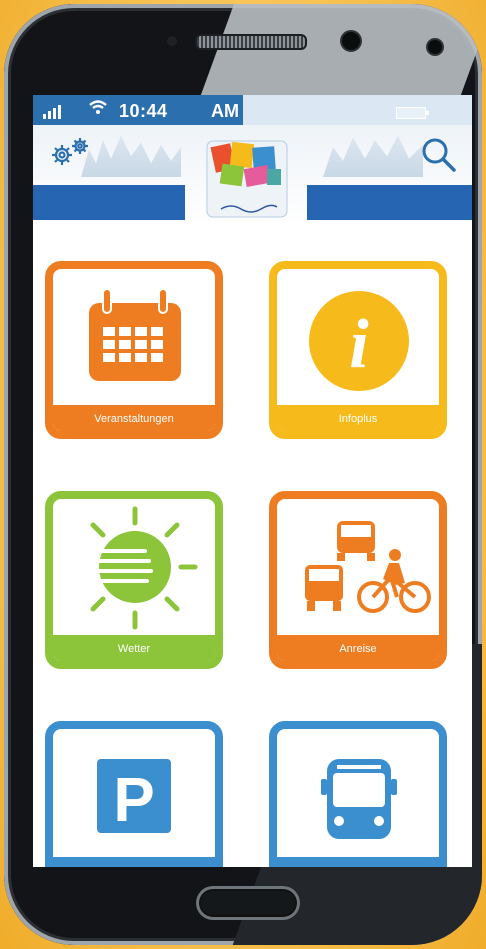  I want to click on header-crowd-image-right, so click(373, 156).